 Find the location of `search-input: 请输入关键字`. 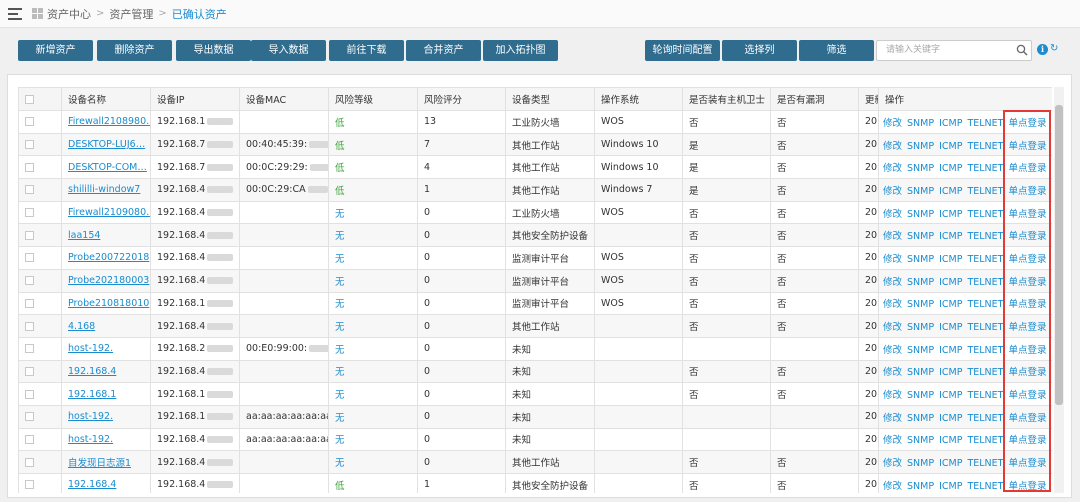

search-input: 请输入关键字 is located at coordinates (954, 50).